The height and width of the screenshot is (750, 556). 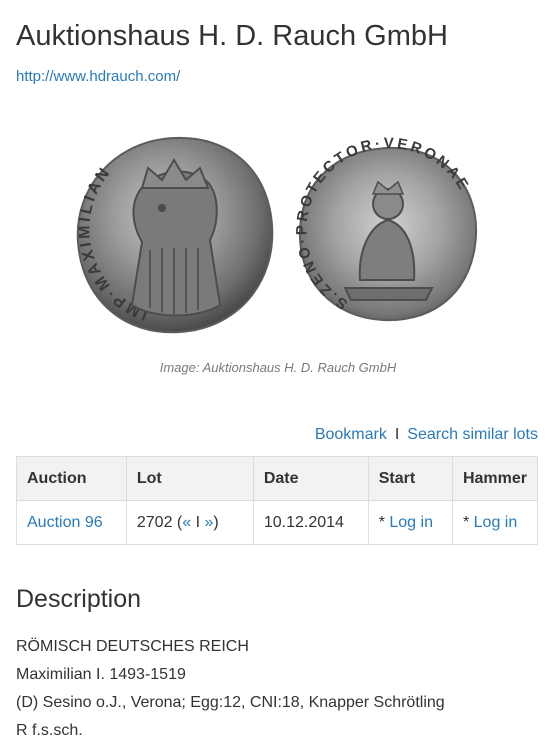 What do you see at coordinates (310, 522) in the screenshot?
I see `date-cell: 10.12.2014` at bounding box center [310, 522].